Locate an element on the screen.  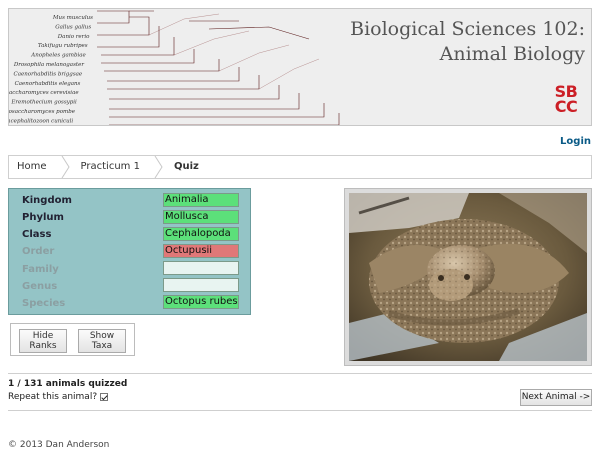
footer-copyright: © 2013 Dan Anderson is located at coordinates (59, 445).